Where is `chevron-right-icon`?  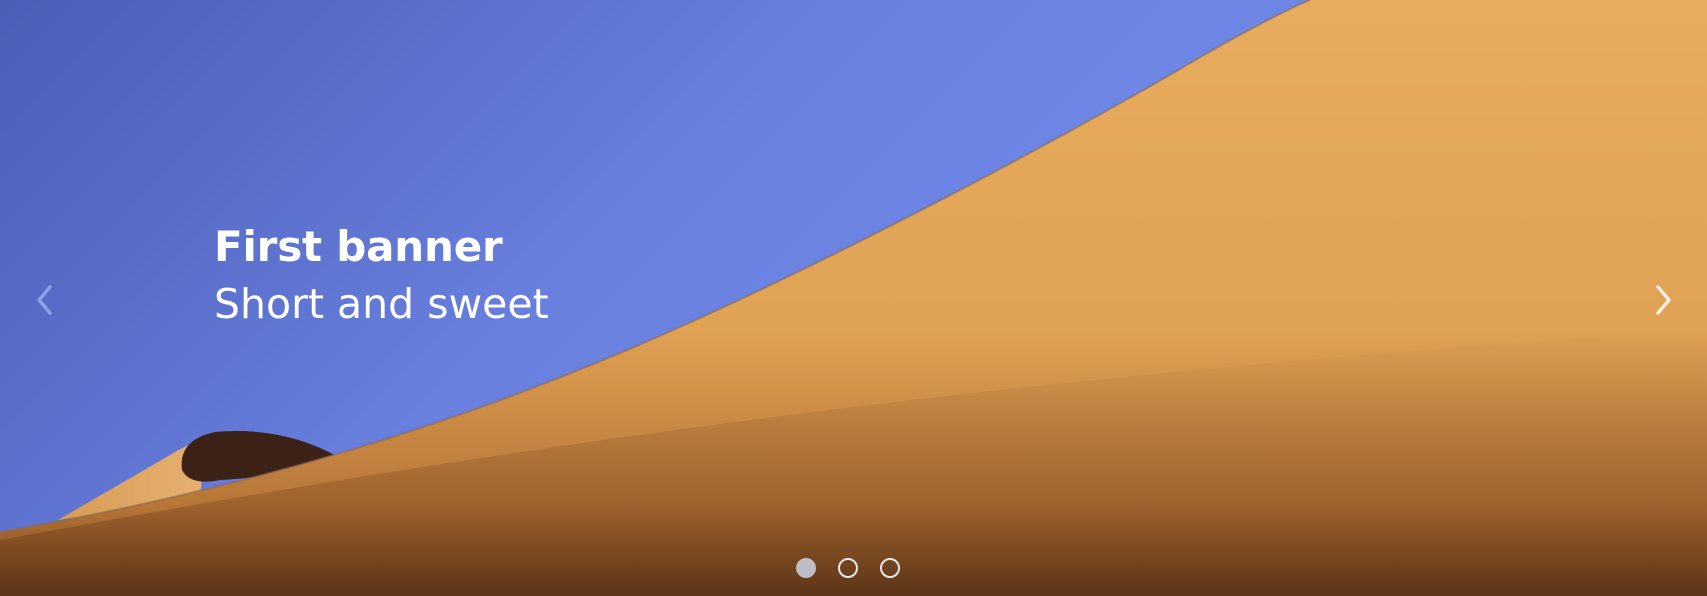 chevron-right-icon is located at coordinates (1663, 300).